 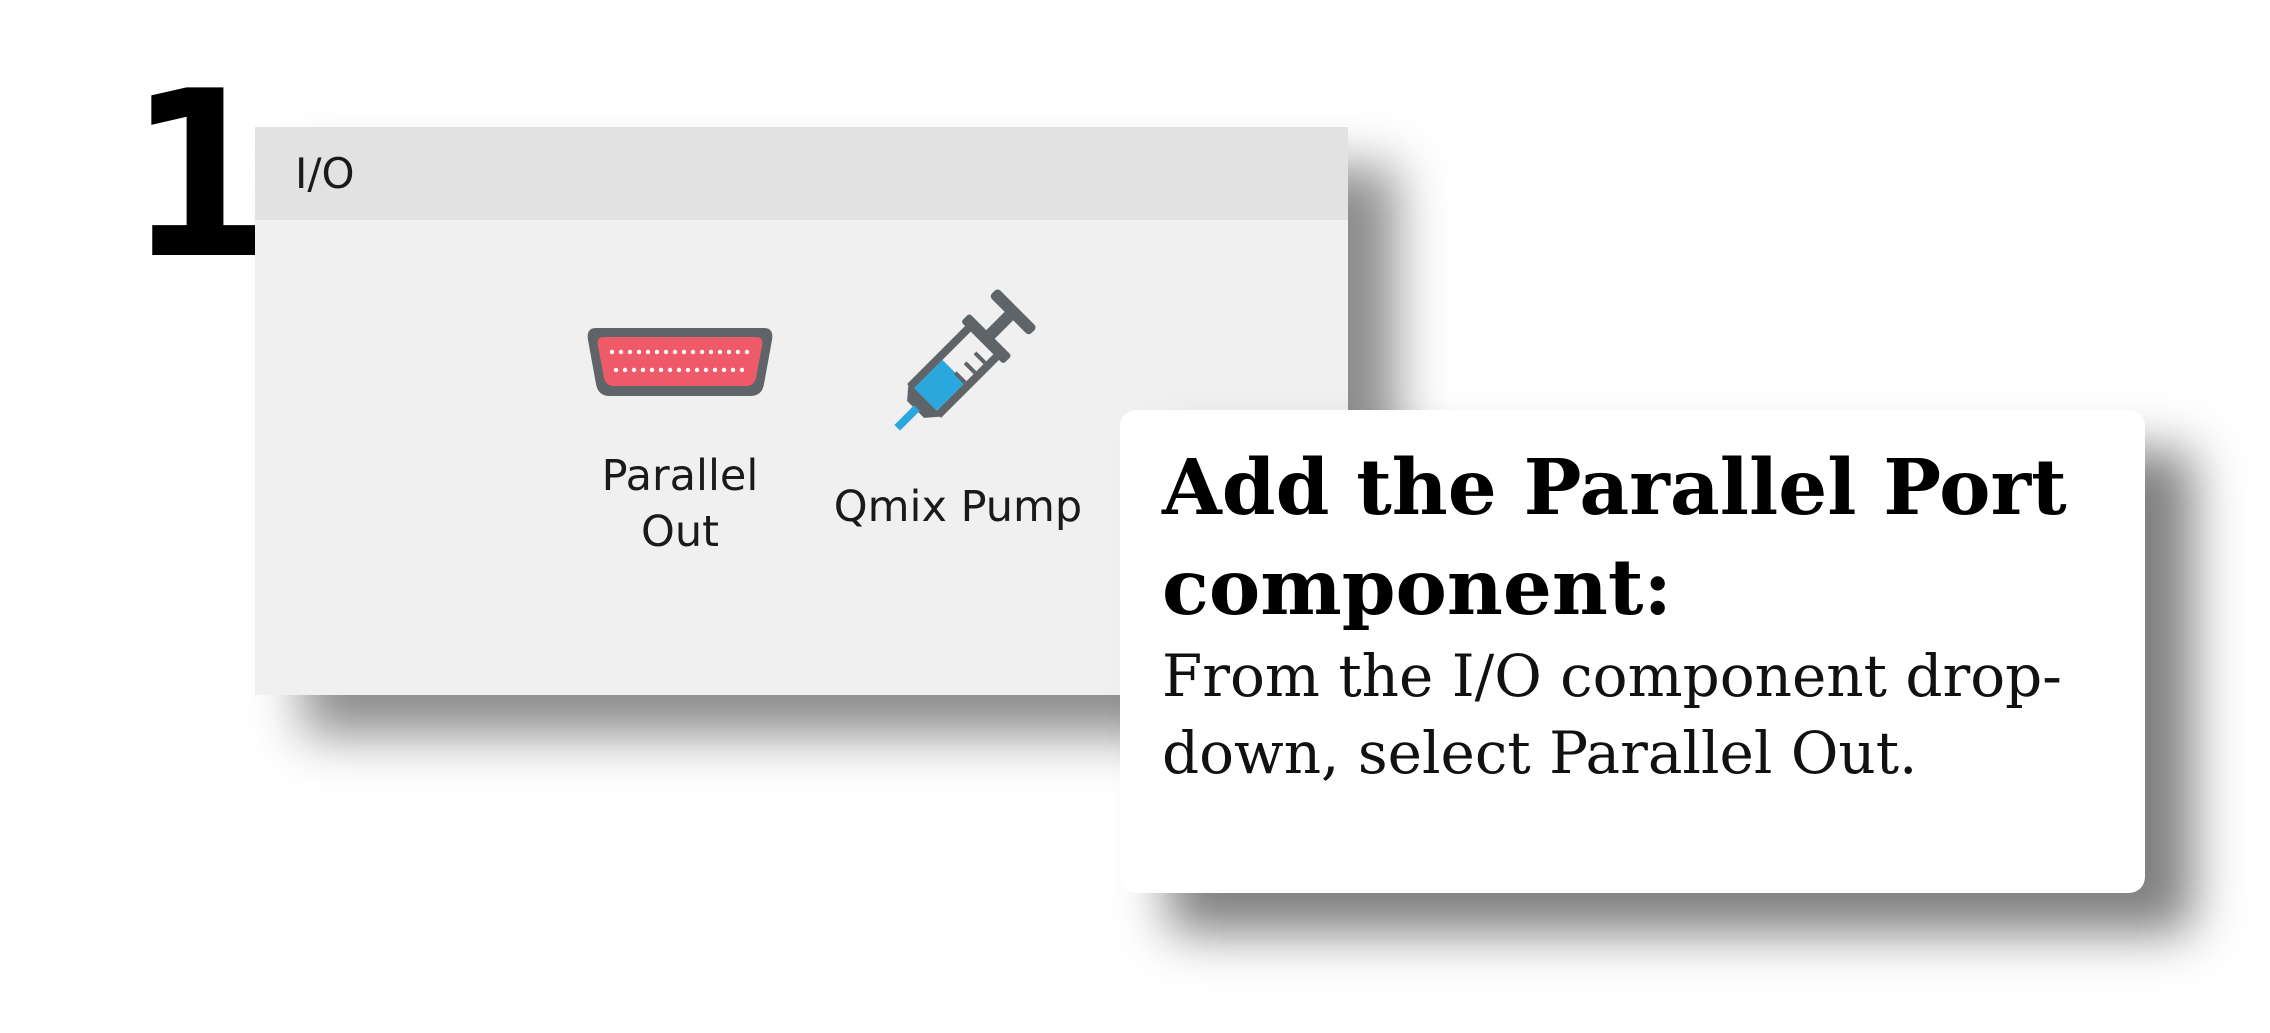 What do you see at coordinates (1614, 538) in the screenshot?
I see `callout-heading: Add the Parallel Port component:` at bounding box center [1614, 538].